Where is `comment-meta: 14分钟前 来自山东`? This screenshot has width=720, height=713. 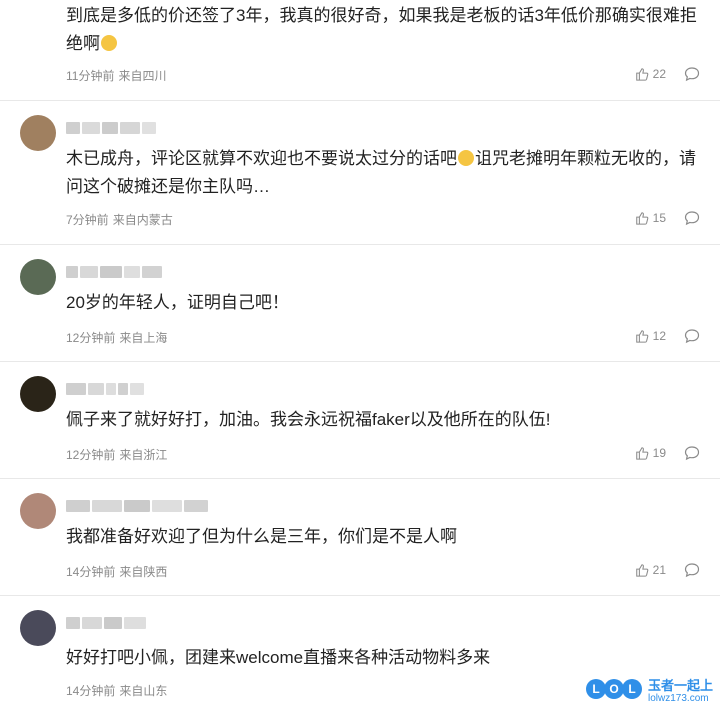
comment-meta: 14分钟前 来自山东 is located at coordinates (116, 690).